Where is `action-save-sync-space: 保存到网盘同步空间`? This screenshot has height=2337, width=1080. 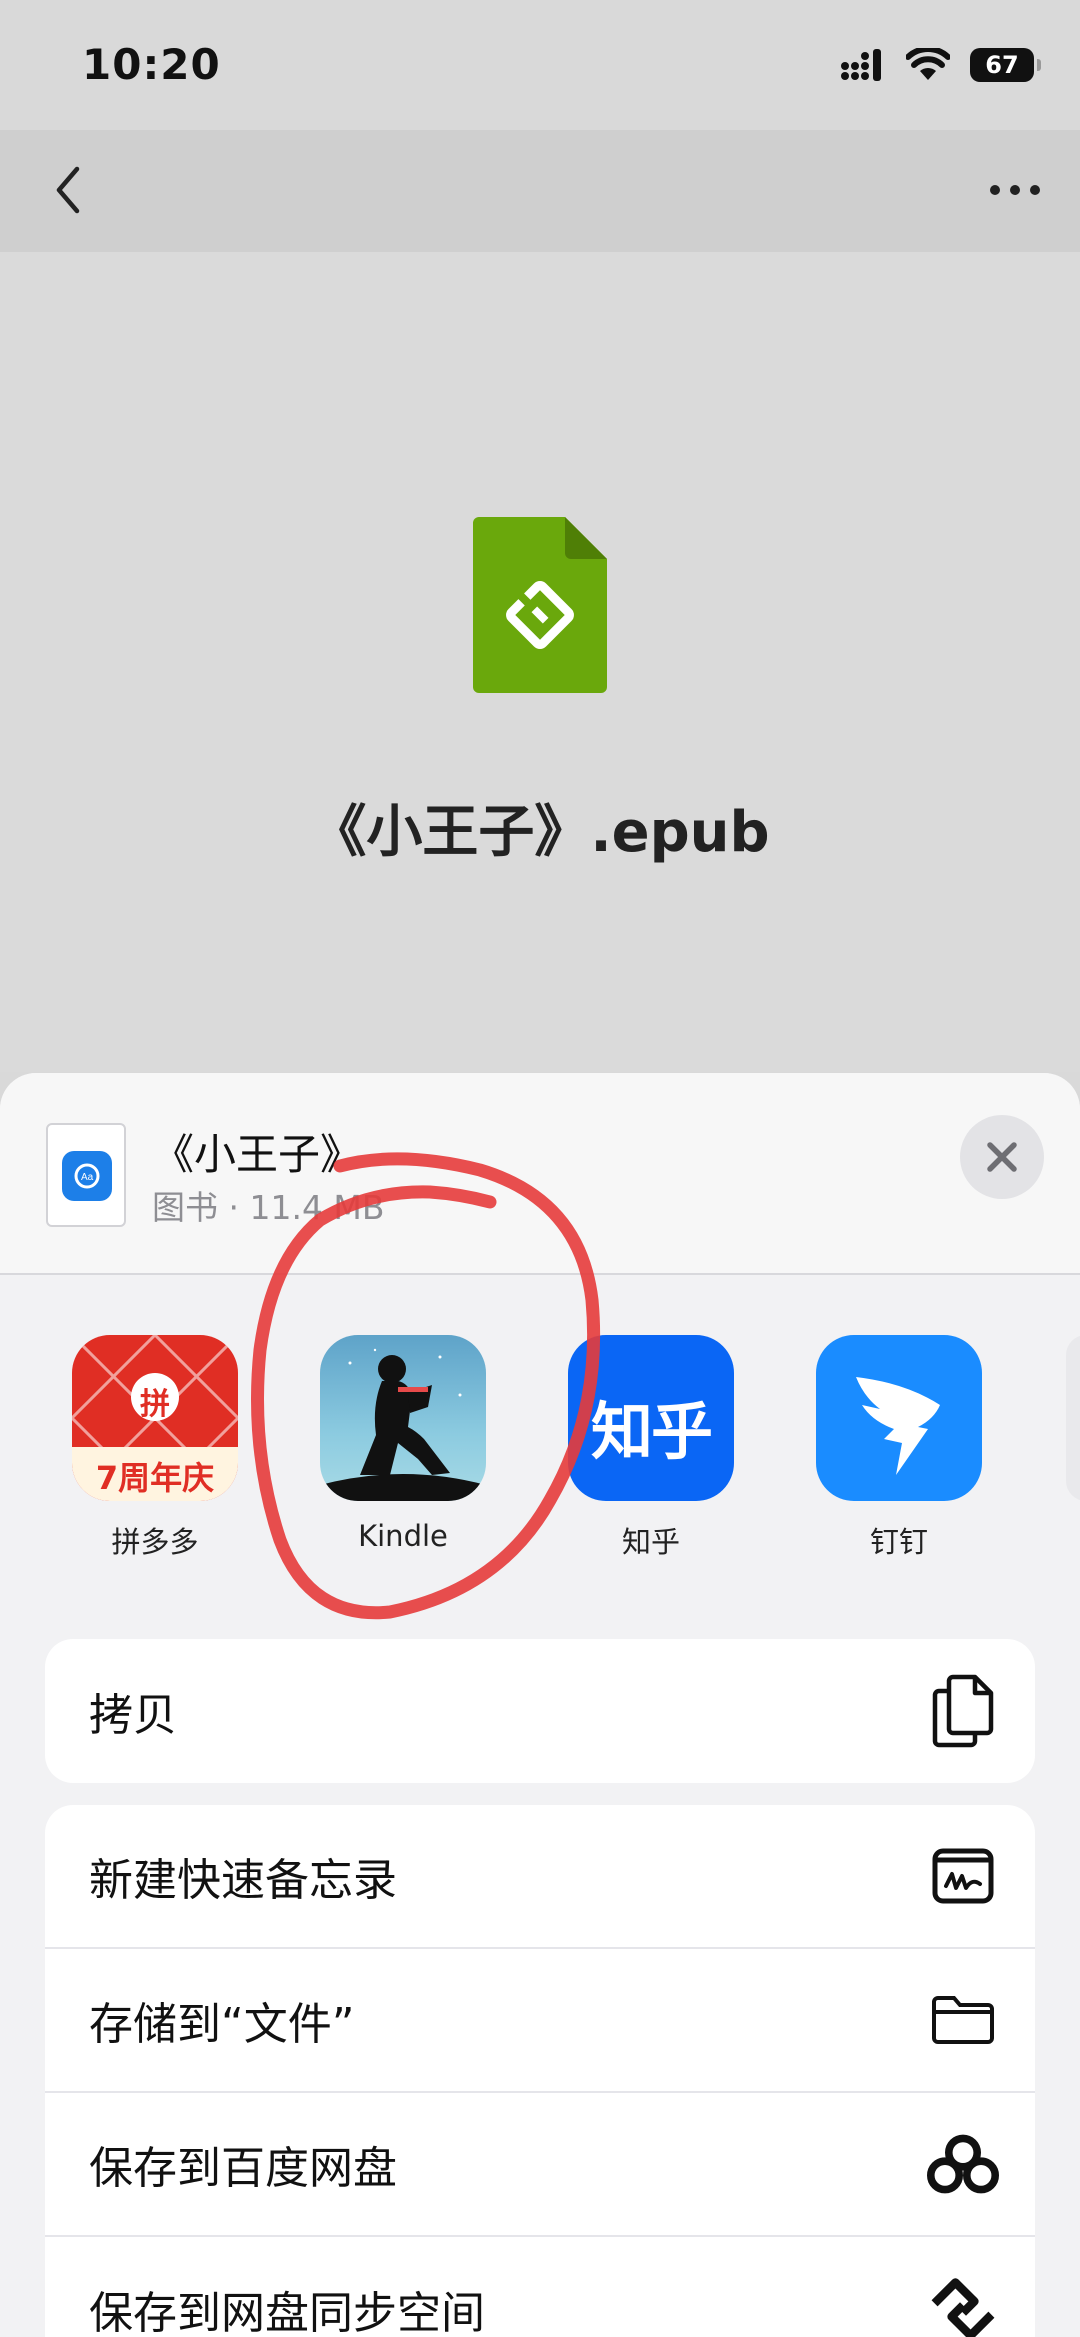 action-save-sync-space: 保存到网盘同步空间 is located at coordinates (540, 2287).